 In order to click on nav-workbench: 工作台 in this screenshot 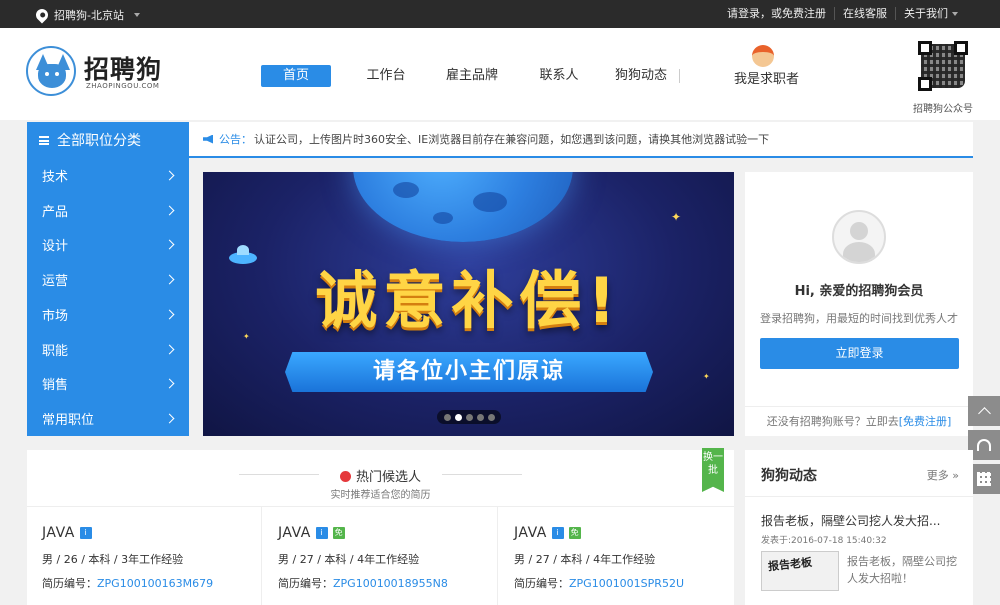, I will do `click(386, 76)`.